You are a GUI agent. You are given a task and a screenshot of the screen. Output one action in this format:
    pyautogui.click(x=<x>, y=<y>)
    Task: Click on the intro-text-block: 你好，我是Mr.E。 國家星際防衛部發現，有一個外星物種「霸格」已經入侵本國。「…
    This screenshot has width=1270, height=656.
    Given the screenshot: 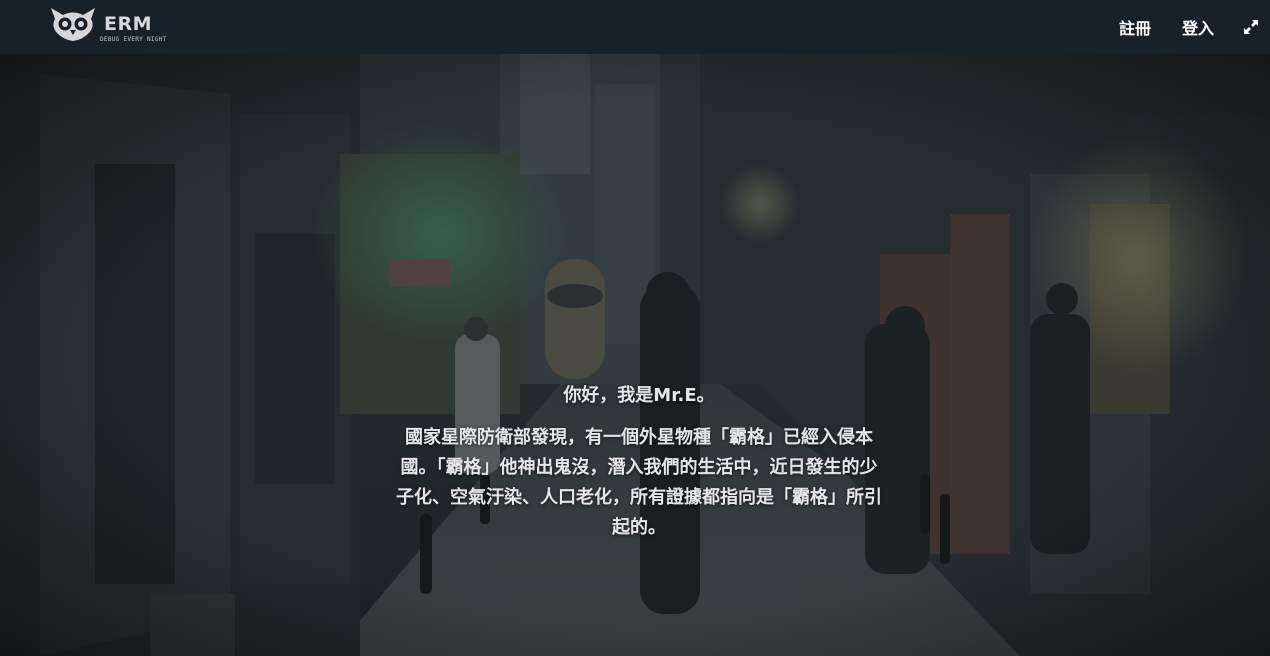 What is the action you would take?
    pyautogui.click(x=639, y=462)
    